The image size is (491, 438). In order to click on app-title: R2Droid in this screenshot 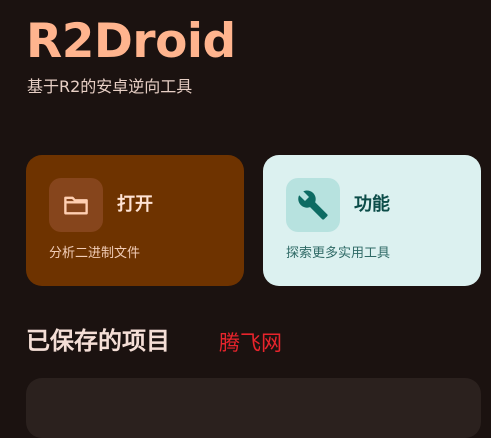, I will do `click(131, 41)`.